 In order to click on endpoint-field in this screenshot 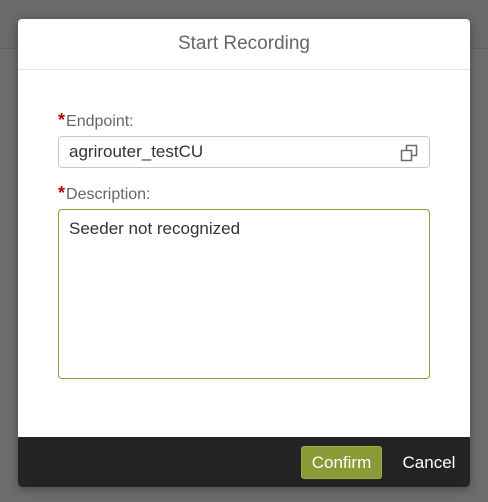, I will do `click(244, 152)`.